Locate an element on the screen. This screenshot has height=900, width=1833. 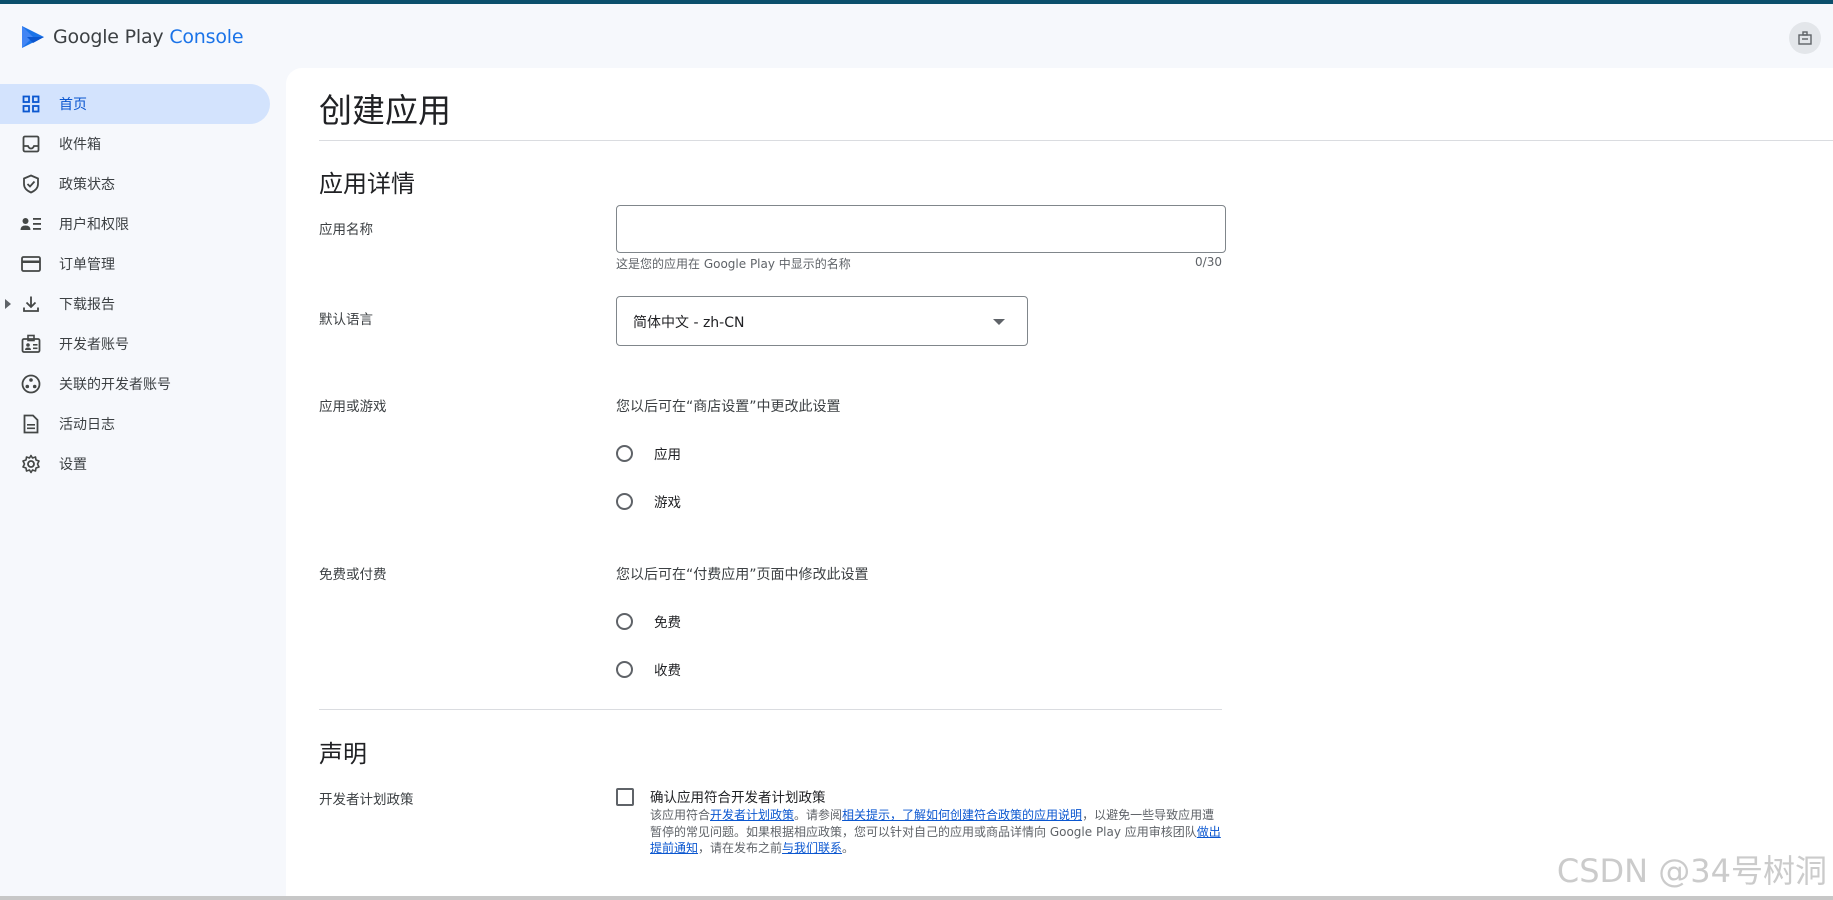
free-or-paid-description: 您以后可在“付费应用”页面中修改此设置 is located at coordinates (742, 575).